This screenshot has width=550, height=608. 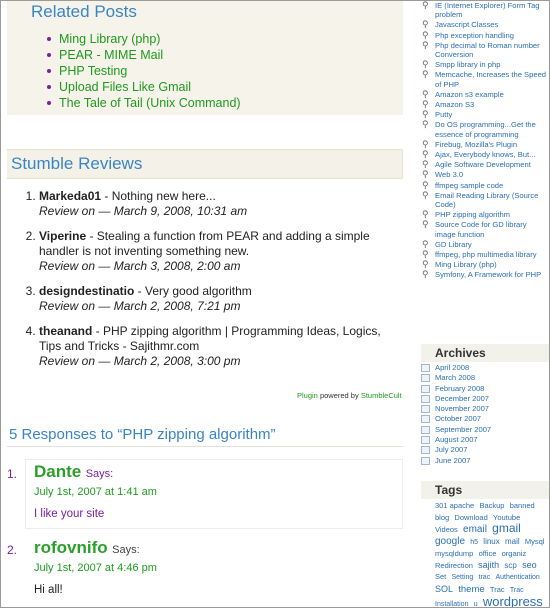 What do you see at coordinates (65, 331) in the screenshot?
I see `review-author: theanand` at bounding box center [65, 331].